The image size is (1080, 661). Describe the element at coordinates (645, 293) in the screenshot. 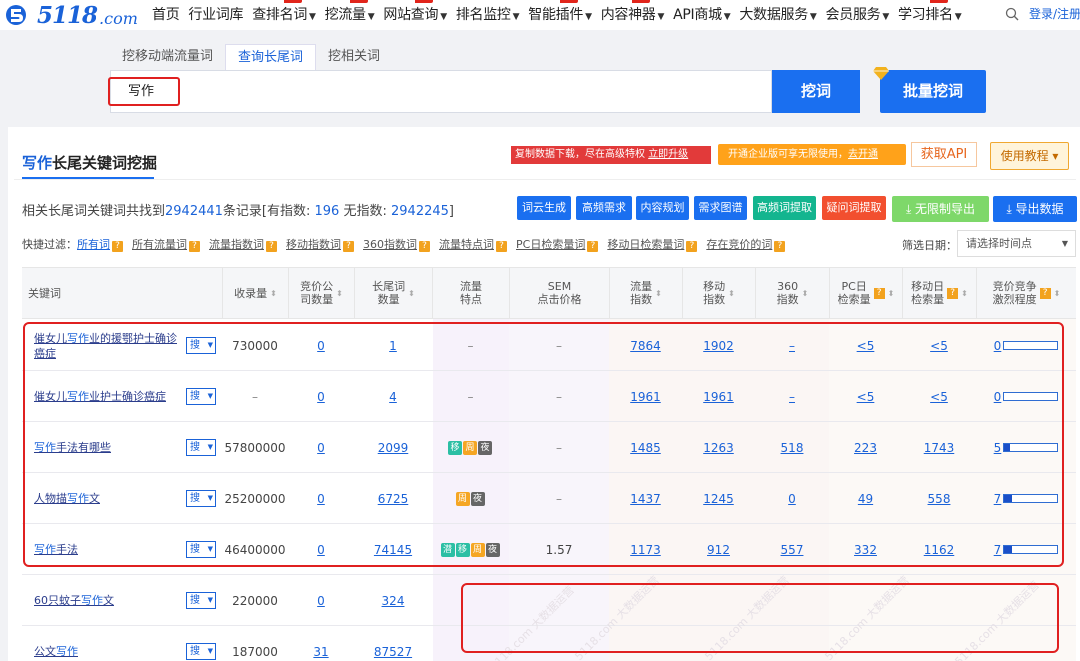

I see `column-header-6: 流量 指数 ⬍` at that location.